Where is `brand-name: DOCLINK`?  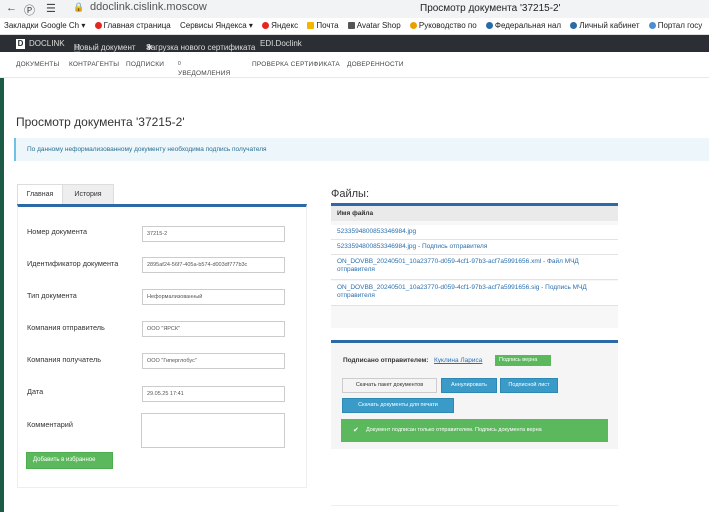
brand-name: DOCLINK is located at coordinates (47, 43).